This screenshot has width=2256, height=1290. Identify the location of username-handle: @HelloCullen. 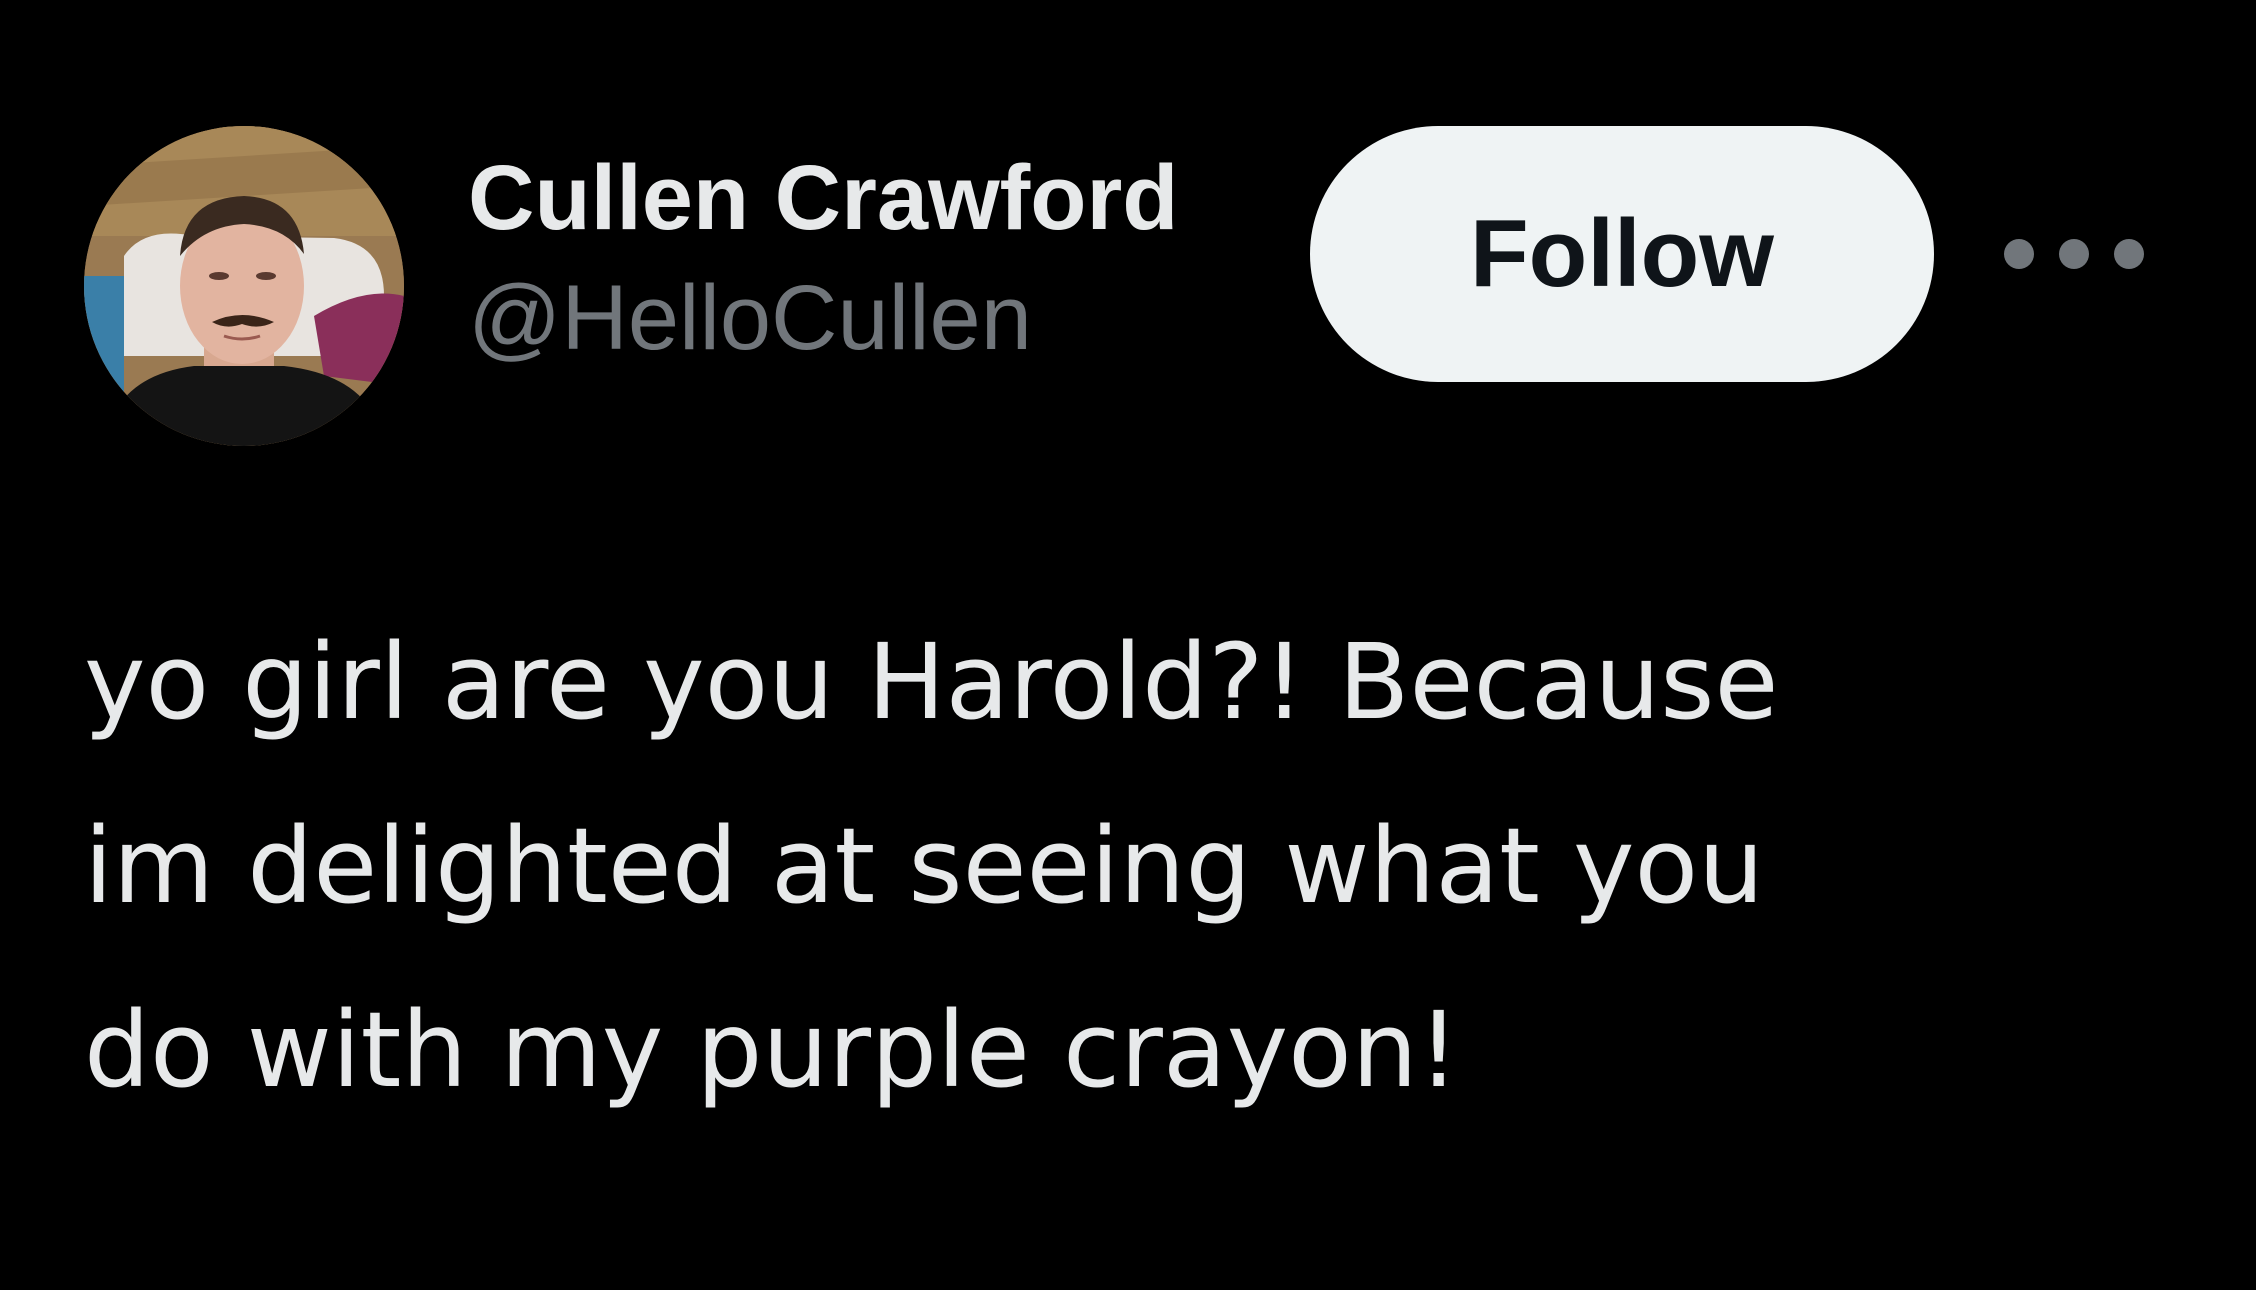
(862, 318).